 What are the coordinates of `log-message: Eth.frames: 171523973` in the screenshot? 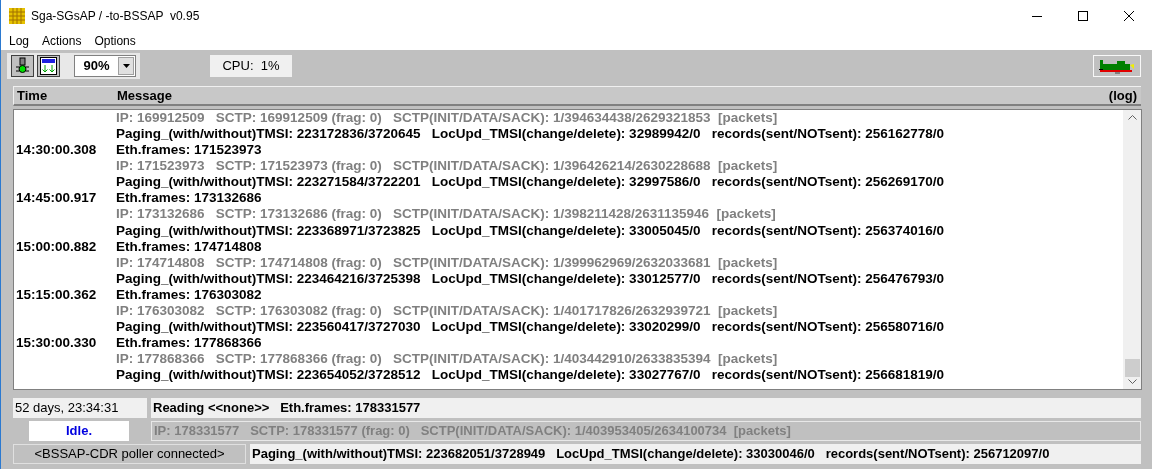 It's located at (189, 150).